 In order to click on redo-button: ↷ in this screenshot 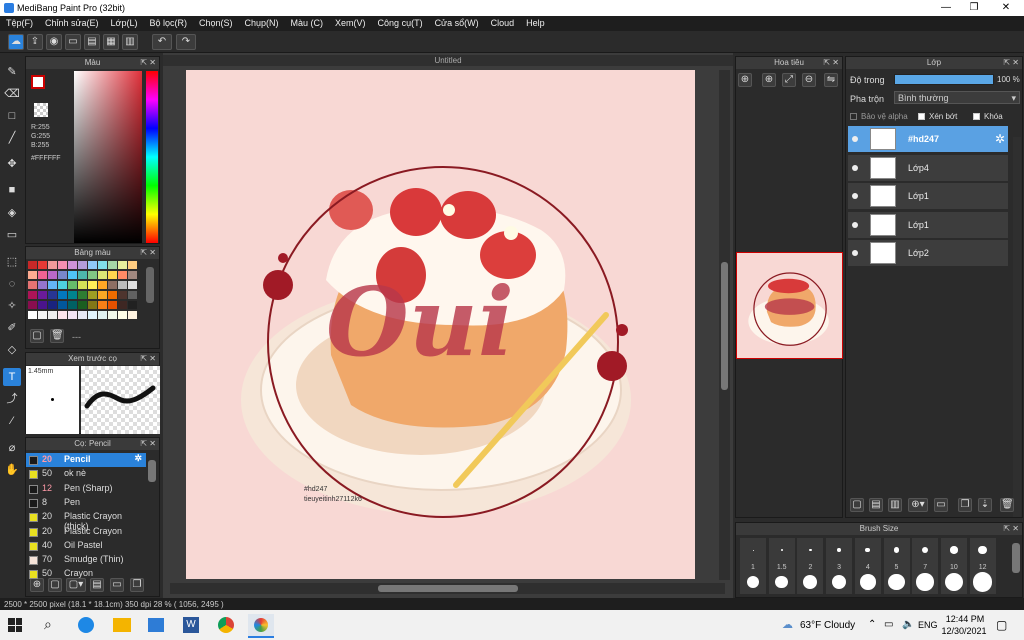, I will do `click(186, 42)`.